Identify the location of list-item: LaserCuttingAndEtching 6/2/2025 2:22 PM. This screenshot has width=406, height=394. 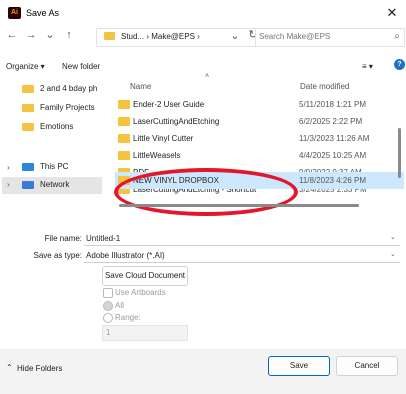
(259, 121).